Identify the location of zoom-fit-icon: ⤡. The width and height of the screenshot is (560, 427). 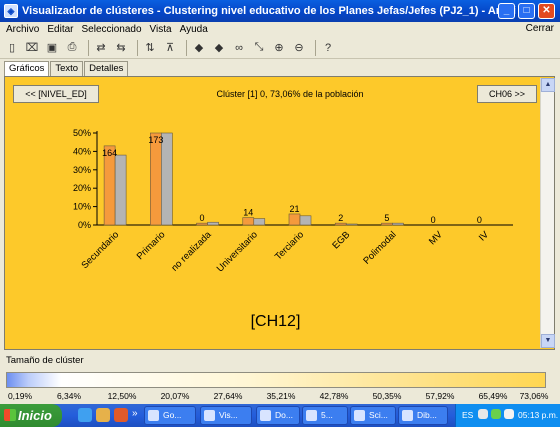
(259, 48).